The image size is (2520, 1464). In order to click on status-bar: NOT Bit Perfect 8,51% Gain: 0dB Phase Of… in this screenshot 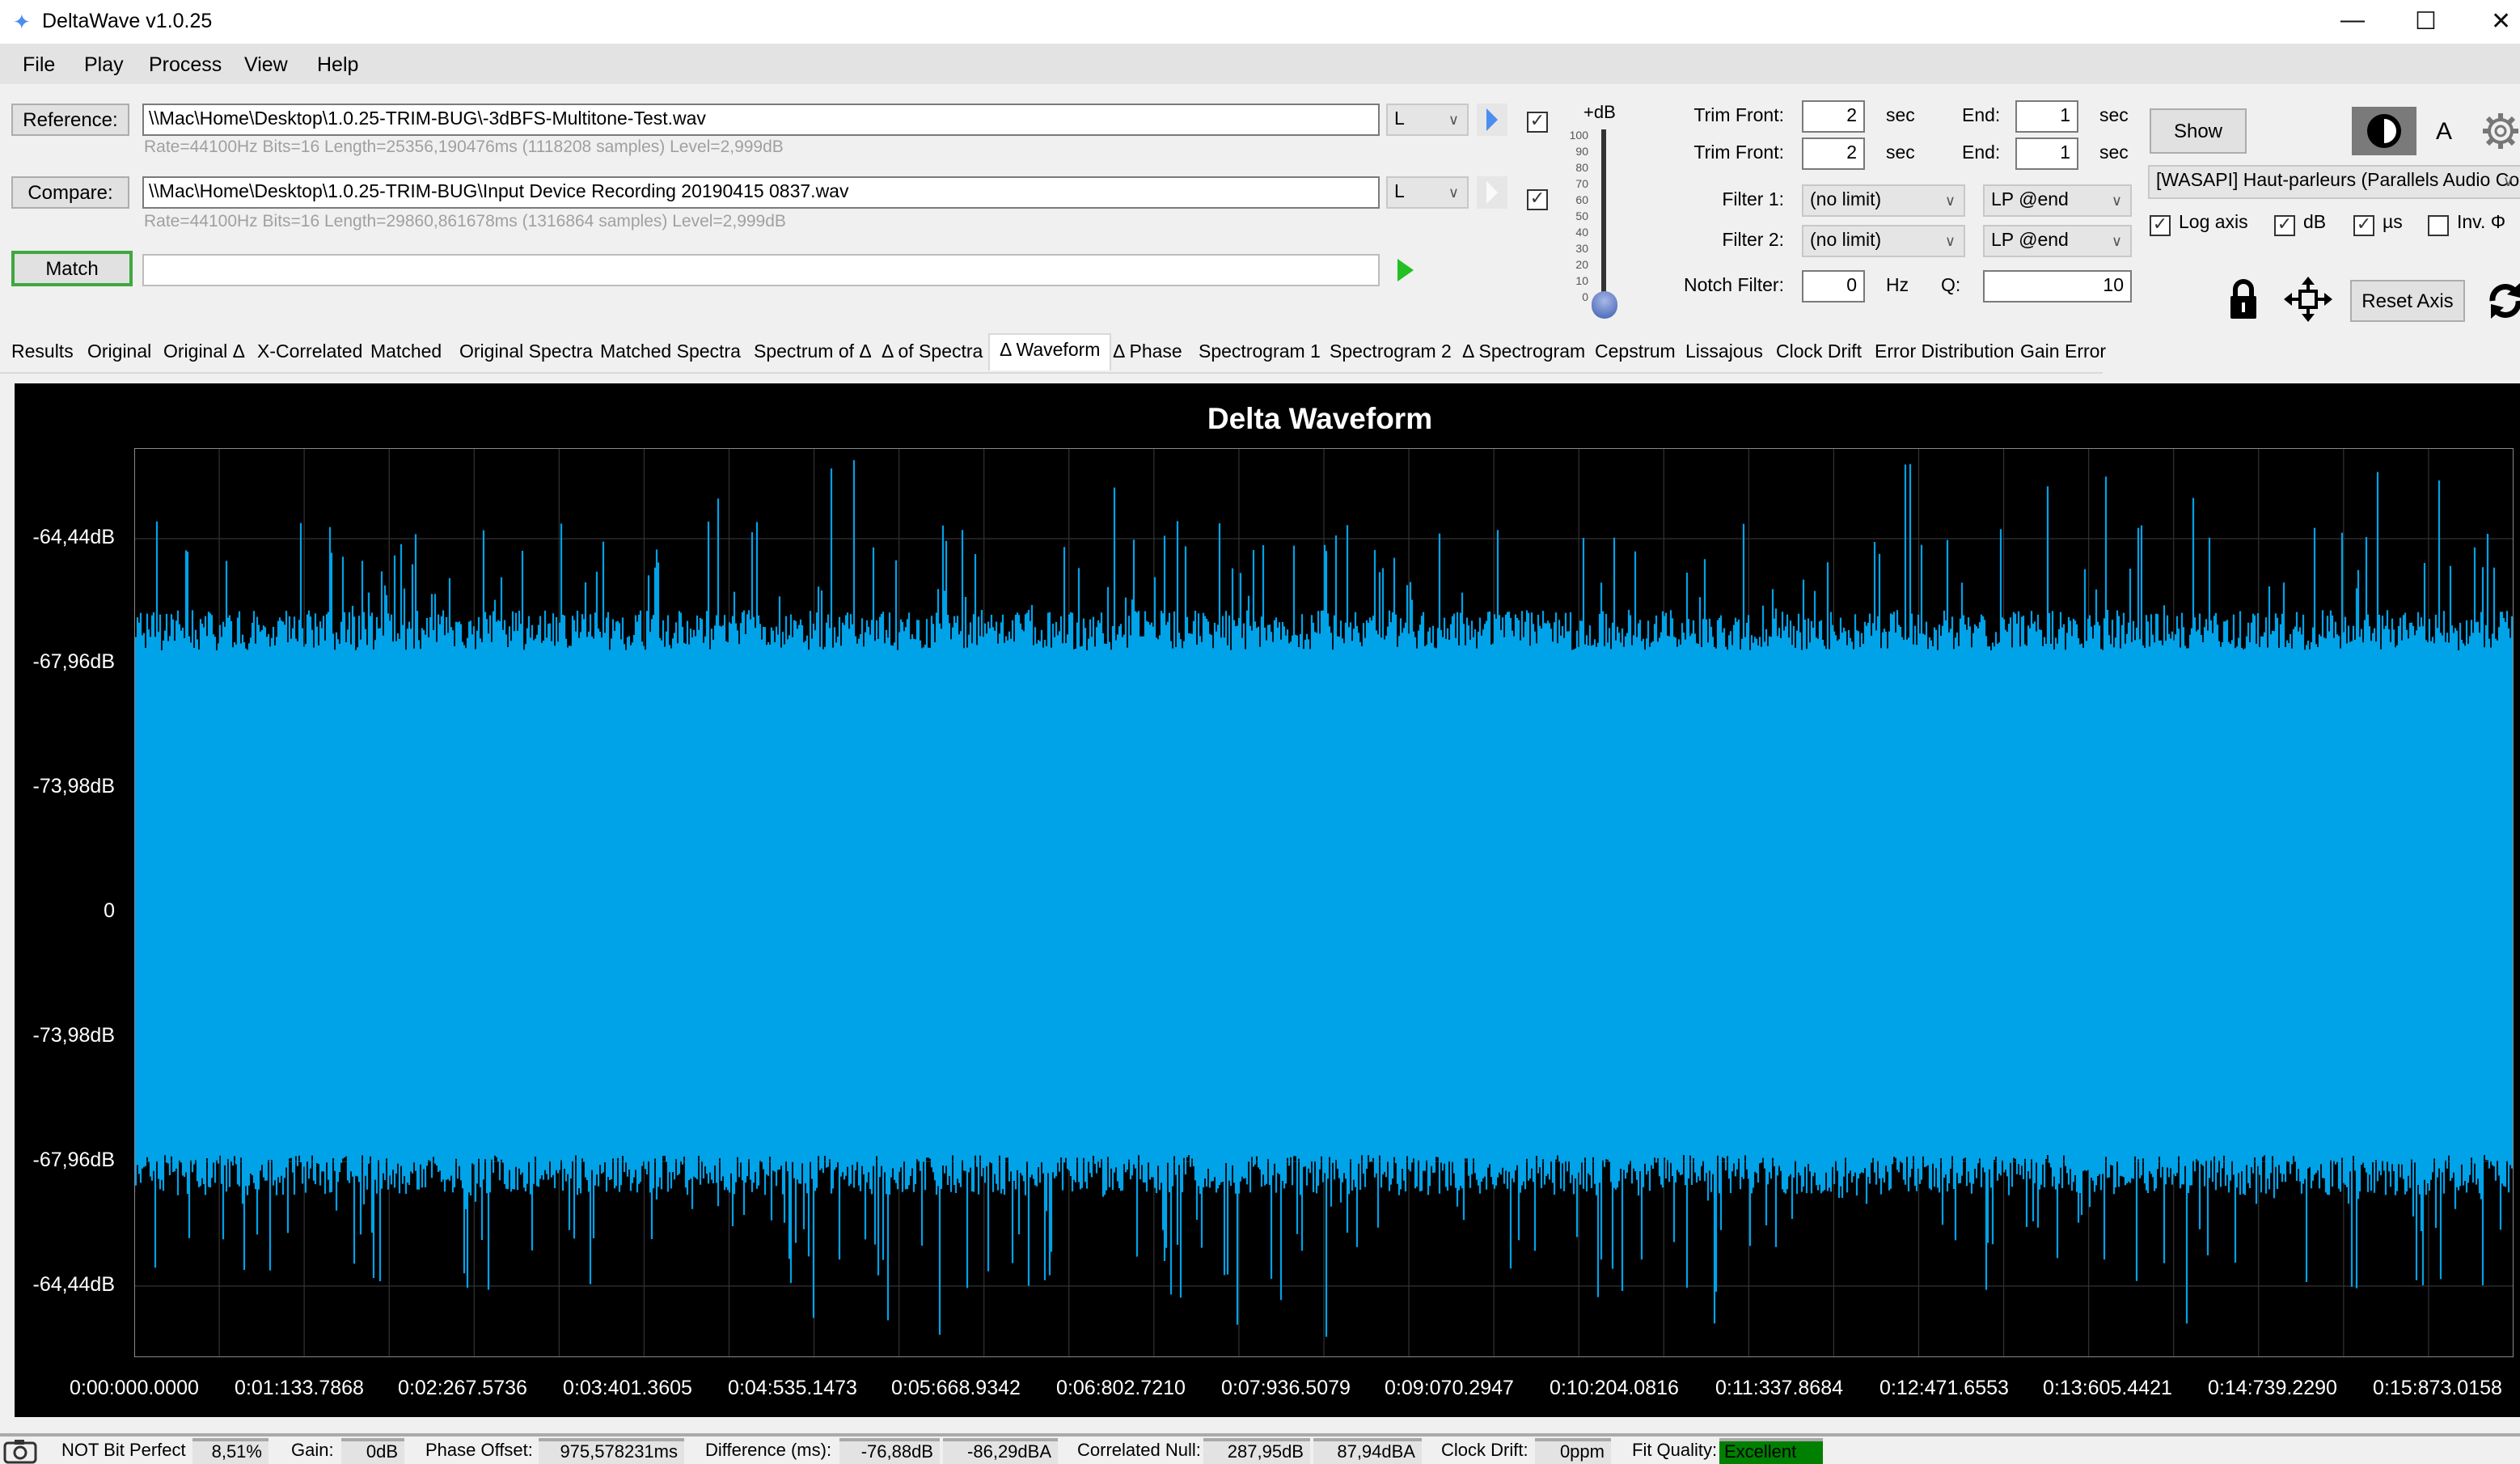, I will do `click(1260, 1449)`.